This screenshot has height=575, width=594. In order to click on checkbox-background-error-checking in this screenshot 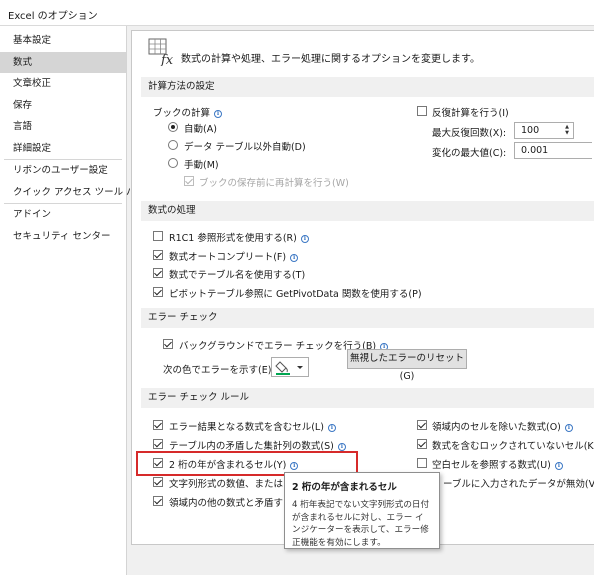, I will do `click(168, 344)`.